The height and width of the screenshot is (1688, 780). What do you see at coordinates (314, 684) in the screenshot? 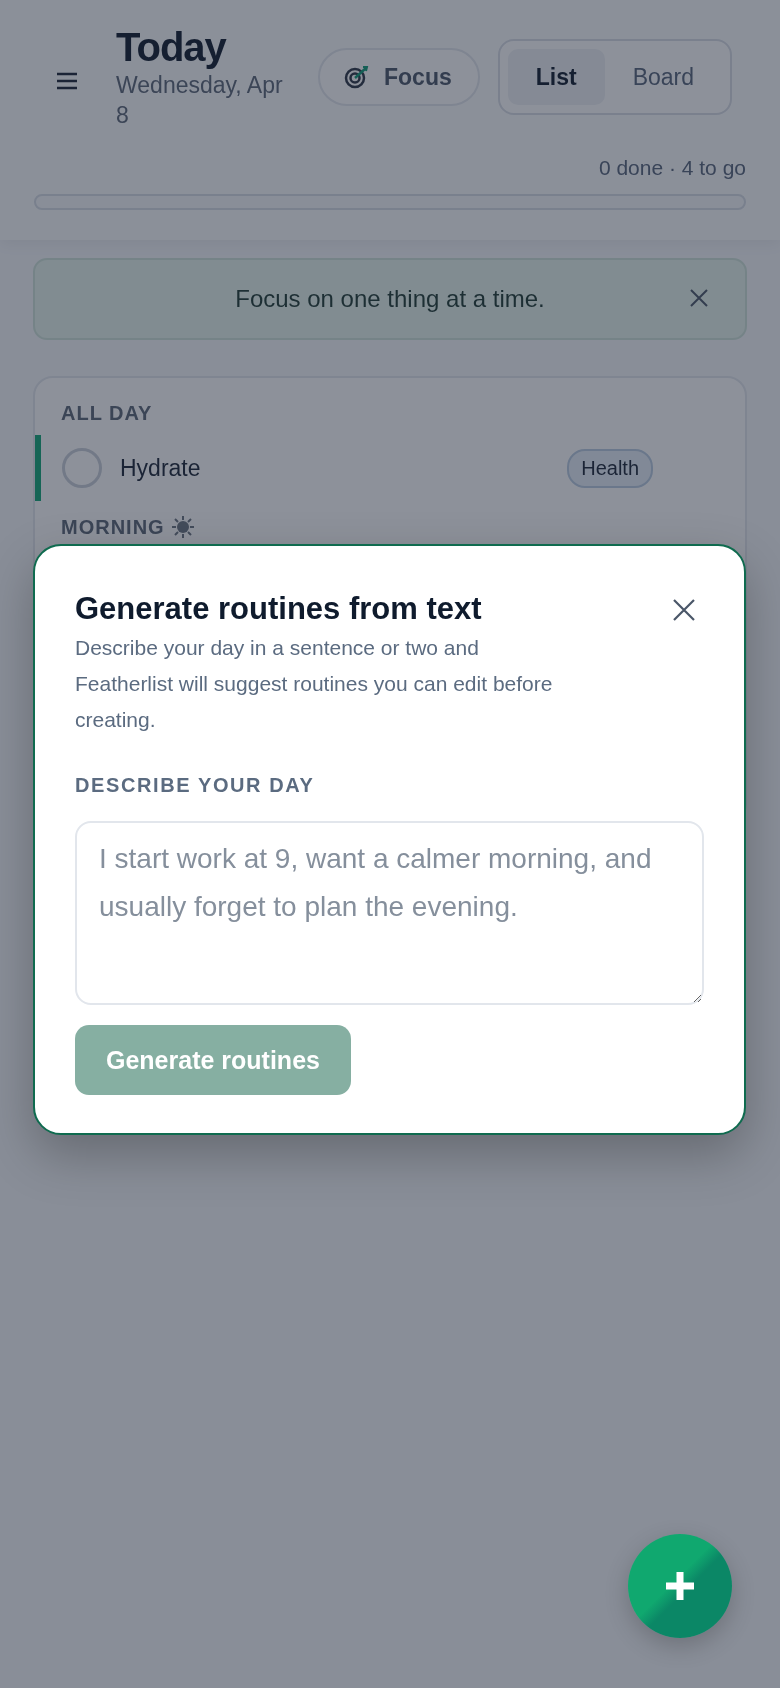
I see `dialog-description: Describe your day in a sentence or two and Featherlist will suggest routines you can edit before creating.` at bounding box center [314, 684].